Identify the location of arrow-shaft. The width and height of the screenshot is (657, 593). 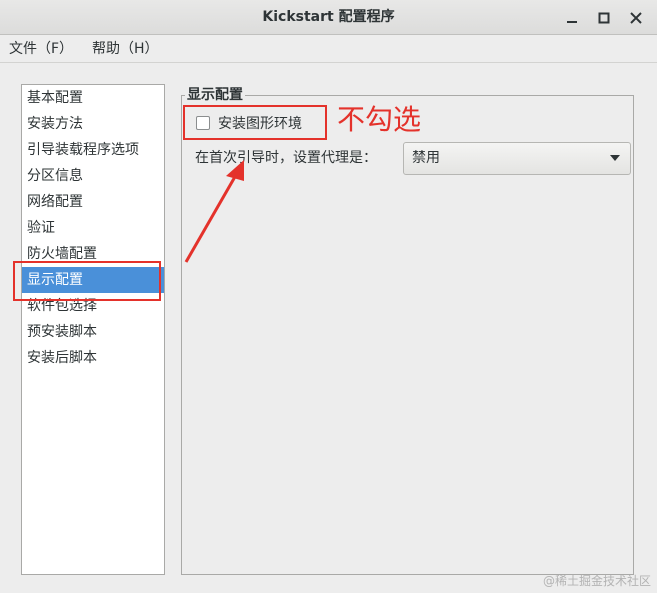
(213, 215).